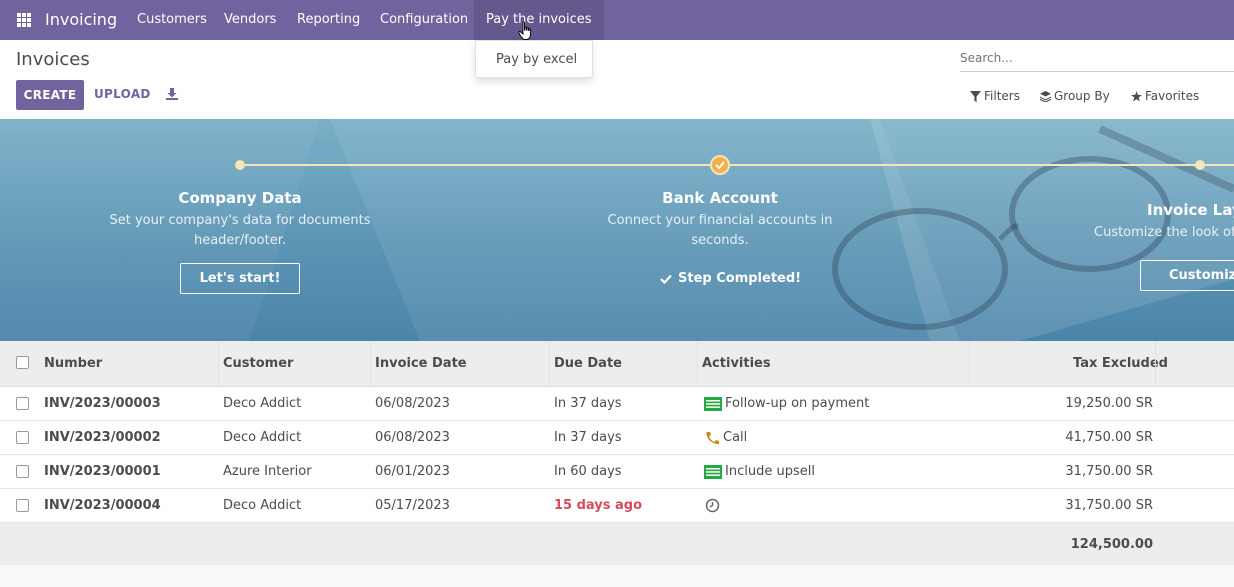  What do you see at coordinates (539, 20) in the screenshot?
I see `menu-pay-the-invoices: Pay the invoices` at bounding box center [539, 20].